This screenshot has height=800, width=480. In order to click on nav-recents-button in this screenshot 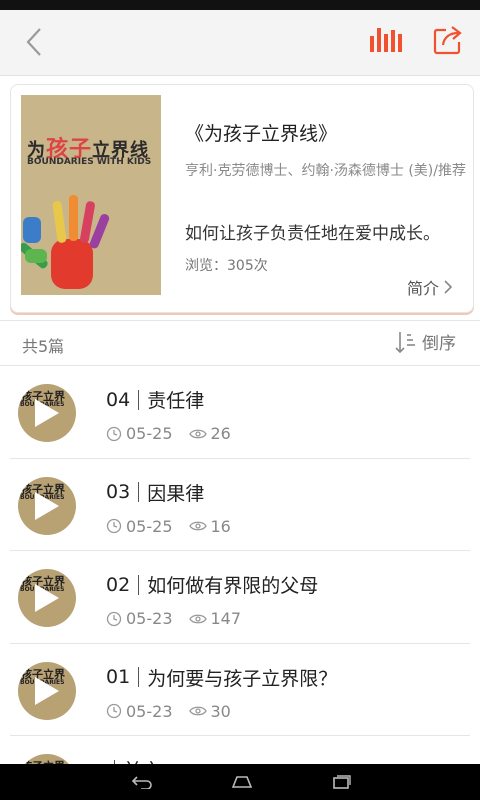, I will do `click(342, 782)`.